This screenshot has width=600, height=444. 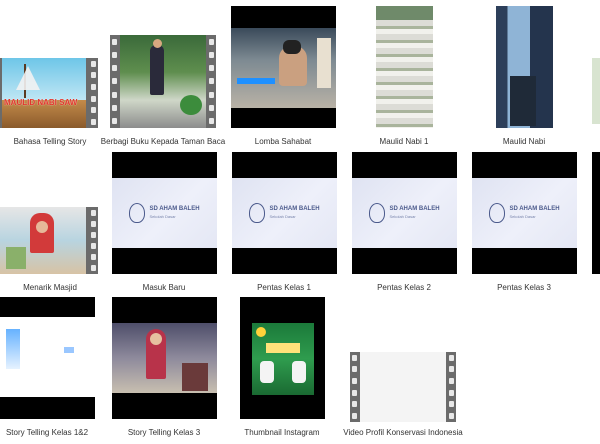 What do you see at coordinates (49, 93) in the screenshot?
I see `video-thumbnail: MAULID NABI SAW` at bounding box center [49, 93].